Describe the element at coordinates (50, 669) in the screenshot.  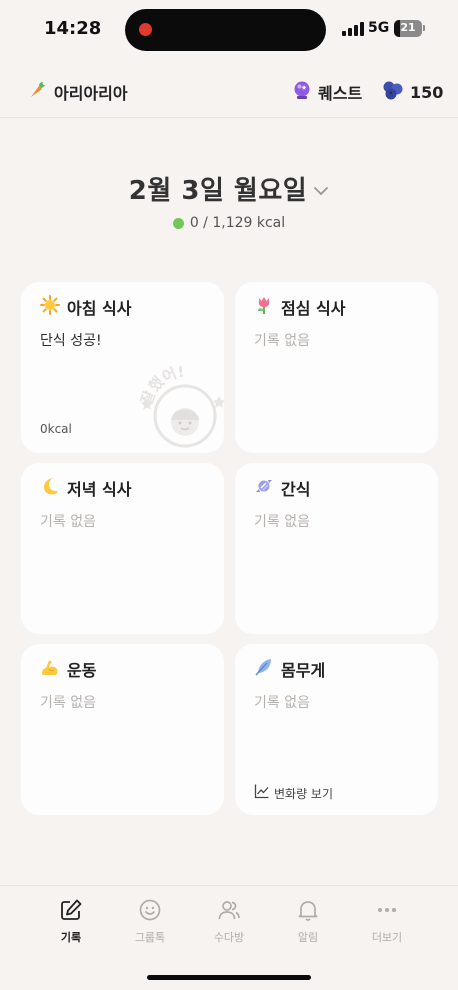
I see `flexed-biceps-icon` at that location.